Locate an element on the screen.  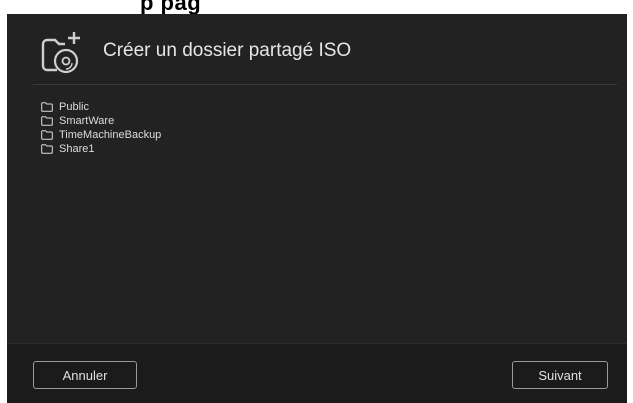
folder-item-share1: Share1 is located at coordinates (101, 149).